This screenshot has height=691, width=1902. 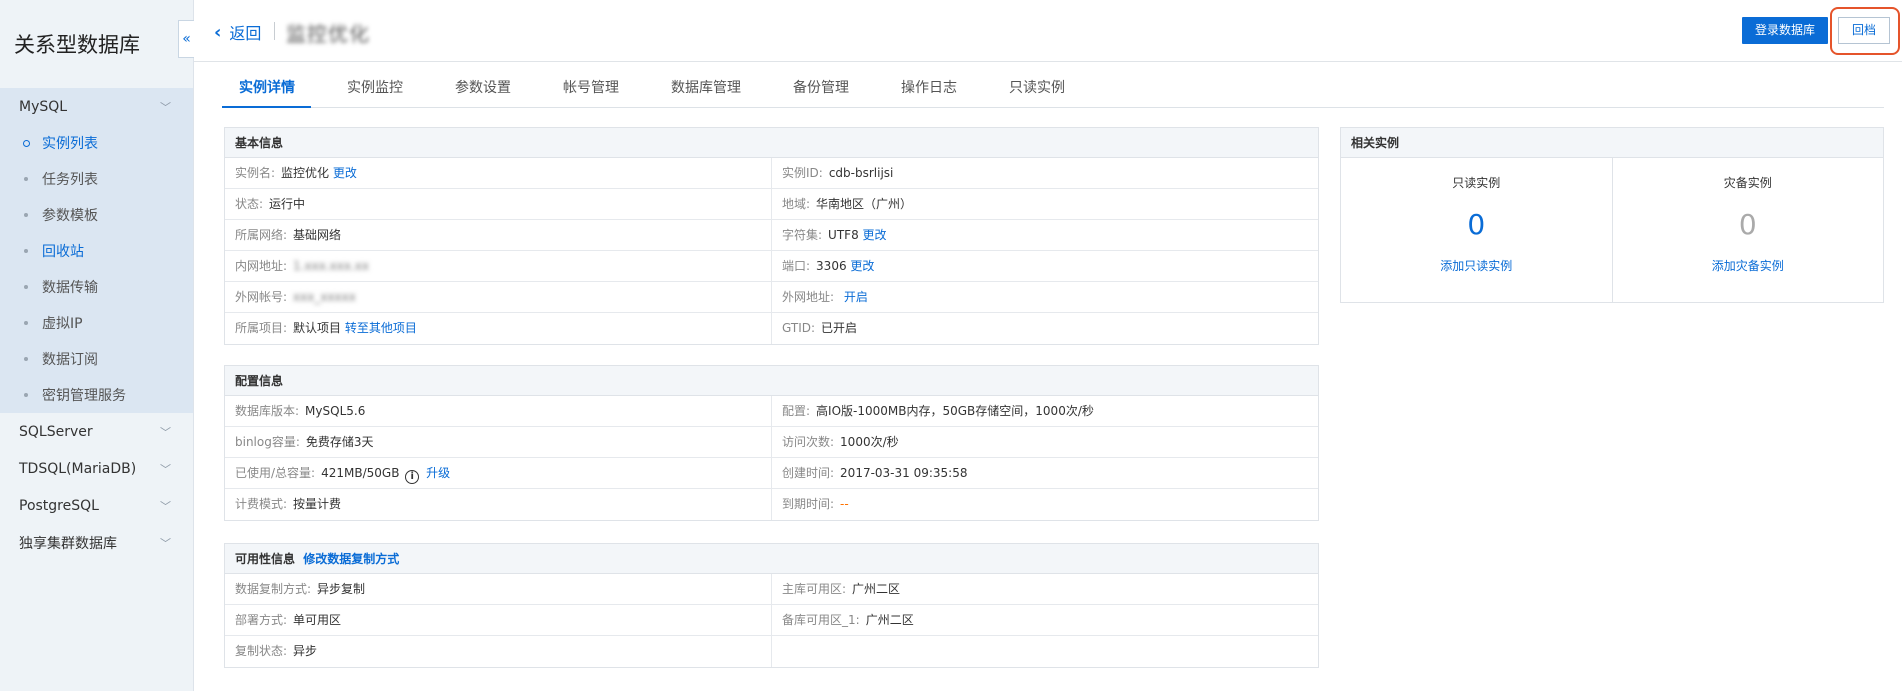 I want to click on deploy-mode-row: 部署方式: 单可用区, so click(x=498, y=620).